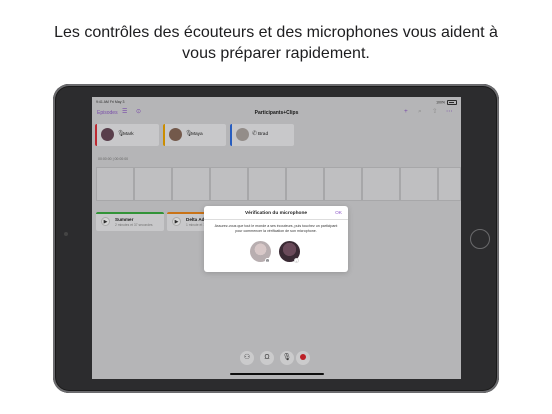  What do you see at coordinates (480, 239) in the screenshot?
I see `home-button` at bounding box center [480, 239].